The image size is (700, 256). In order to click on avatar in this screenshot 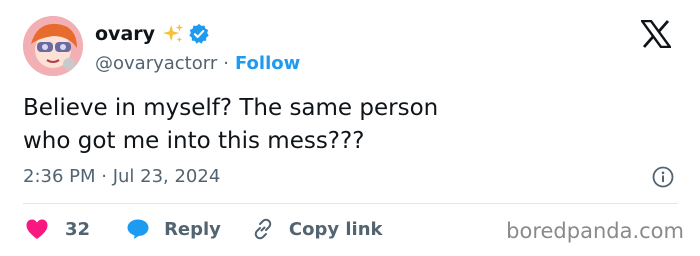, I will do `click(53, 46)`.